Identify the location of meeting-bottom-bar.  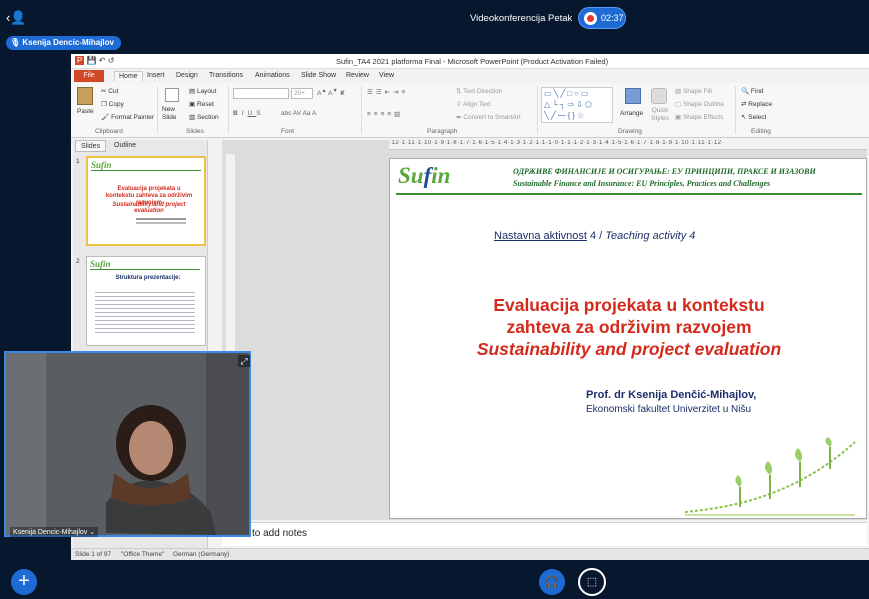
(434, 580).